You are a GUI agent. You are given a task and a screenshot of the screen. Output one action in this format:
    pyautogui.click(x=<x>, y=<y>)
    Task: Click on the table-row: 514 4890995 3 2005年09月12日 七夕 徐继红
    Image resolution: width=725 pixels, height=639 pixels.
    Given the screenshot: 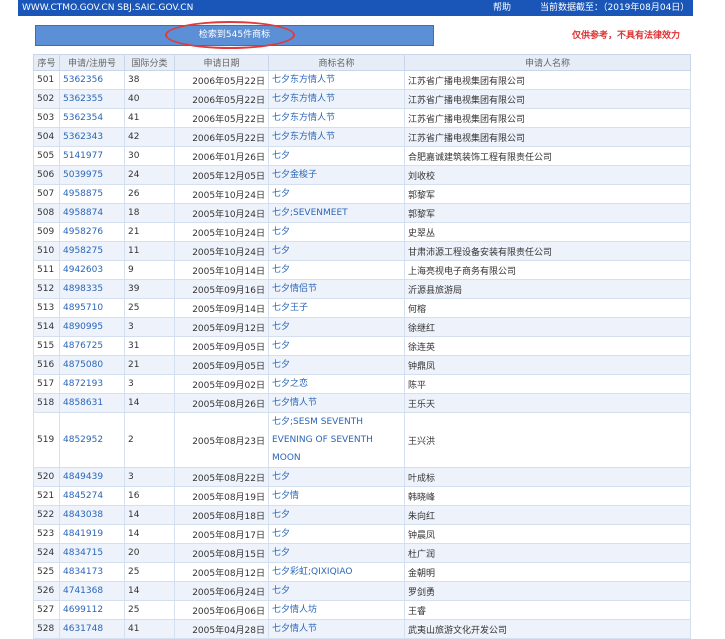 What is the action you would take?
    pyautogui.click(x=362, y=327)
    